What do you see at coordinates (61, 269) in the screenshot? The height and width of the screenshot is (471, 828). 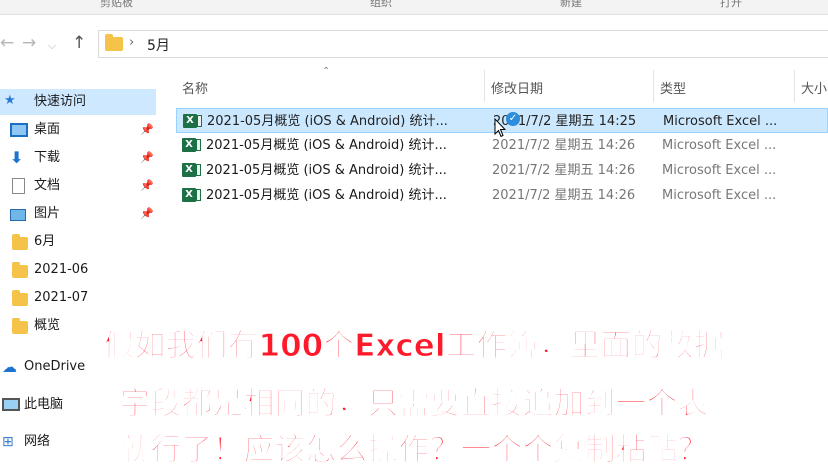 I see `sidebar-item-label: 2021-06` at bounding box center [61, 269].